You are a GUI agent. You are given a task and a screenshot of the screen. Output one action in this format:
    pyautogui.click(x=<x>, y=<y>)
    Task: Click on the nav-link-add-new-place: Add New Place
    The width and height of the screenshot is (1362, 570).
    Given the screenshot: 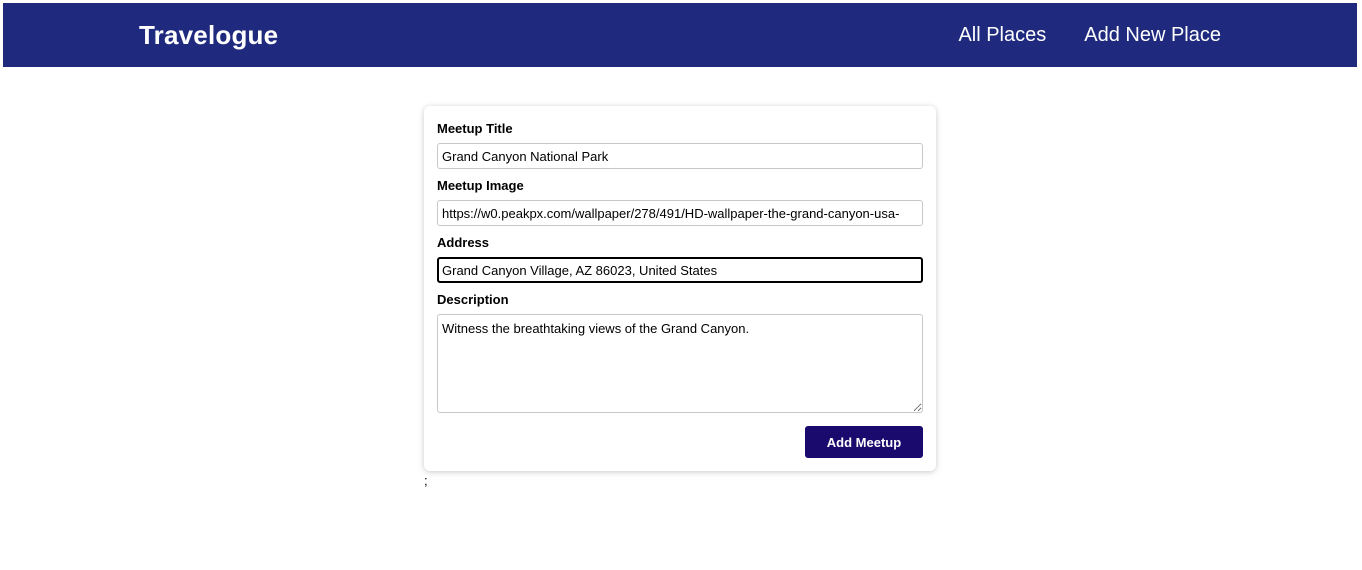 What is the action you would take?
    pyautogui.click(x=1152, y=35)
    